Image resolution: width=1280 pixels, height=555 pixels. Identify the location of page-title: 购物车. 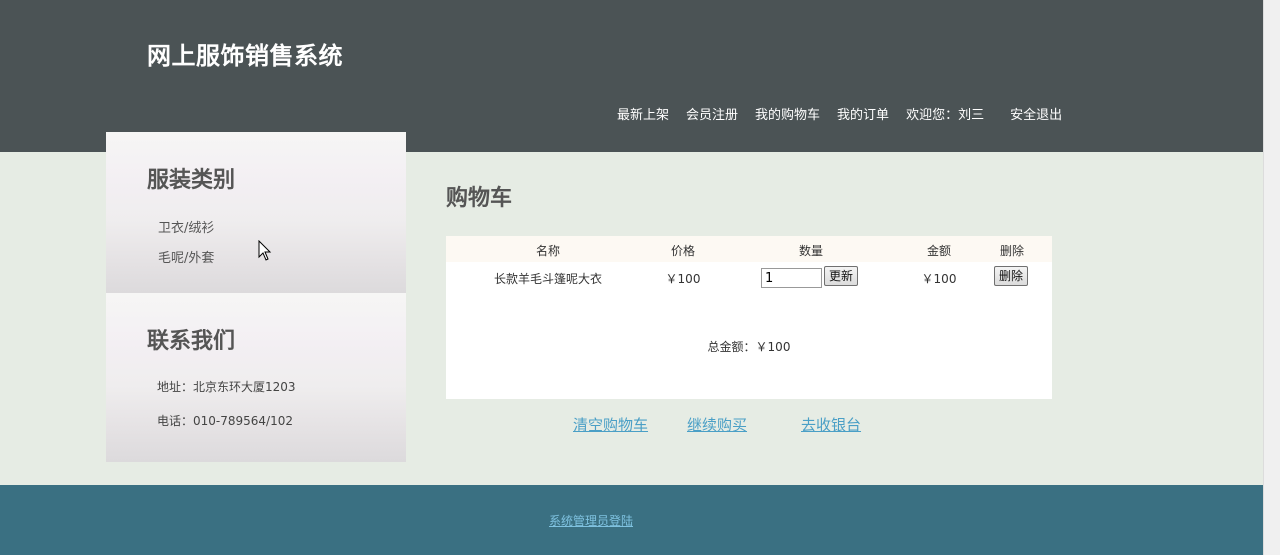
(479, 198).